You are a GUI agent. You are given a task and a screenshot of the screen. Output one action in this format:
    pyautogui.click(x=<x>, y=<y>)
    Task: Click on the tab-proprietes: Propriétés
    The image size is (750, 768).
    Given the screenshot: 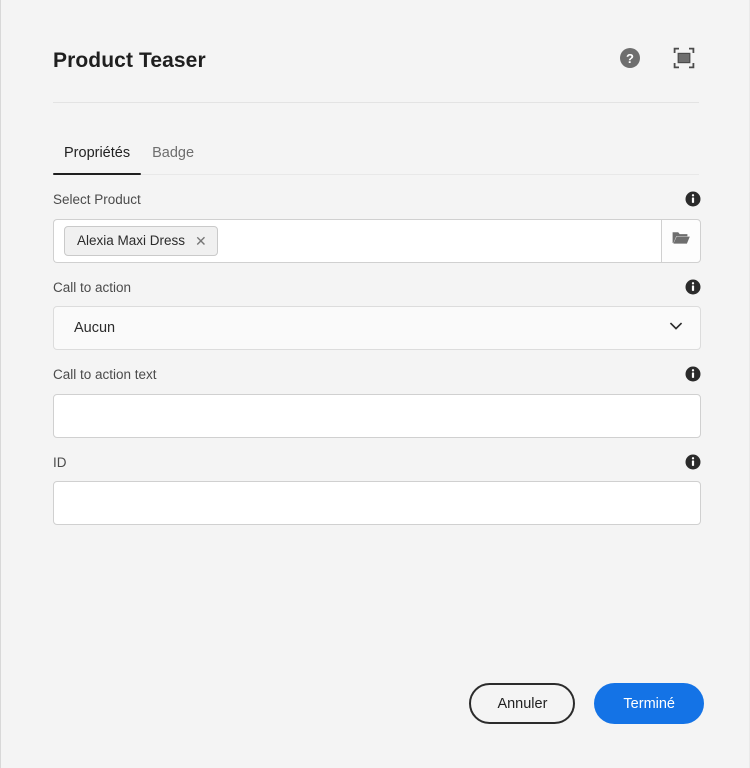 What is the action you would take?
    pyautogui.click(x=97, y=160)
    